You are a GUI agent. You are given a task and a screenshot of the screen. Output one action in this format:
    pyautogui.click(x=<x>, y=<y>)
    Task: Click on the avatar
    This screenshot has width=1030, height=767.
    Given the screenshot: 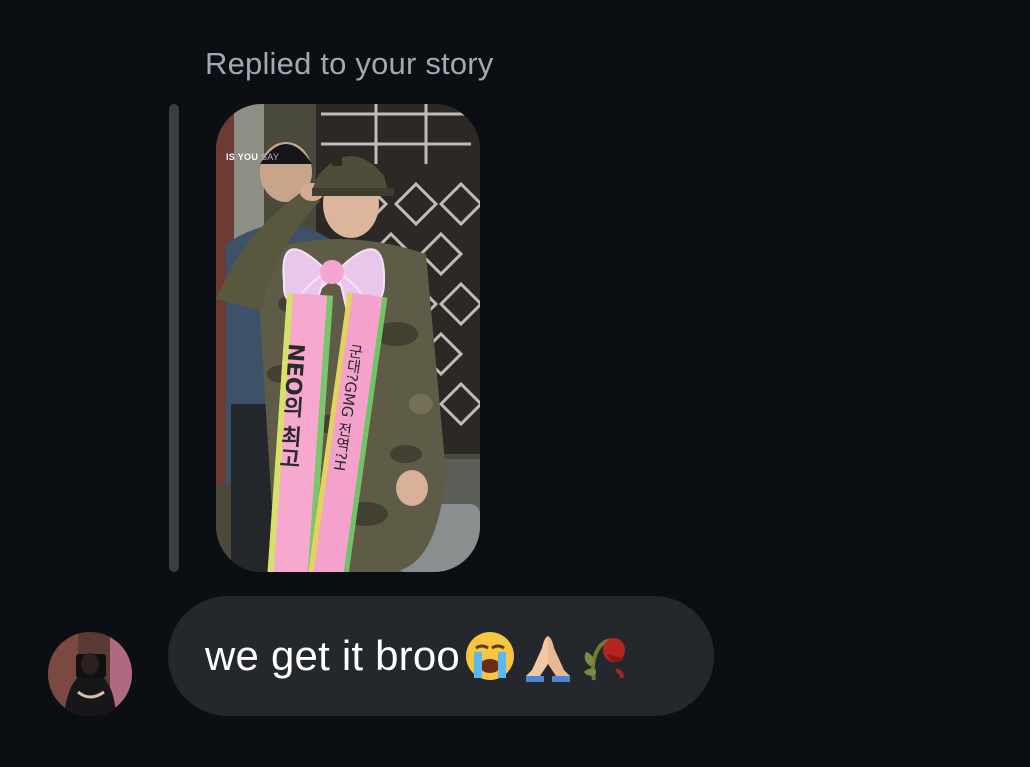 What is the action you would take?
    pyautogui.click(x=90, y=674)
    